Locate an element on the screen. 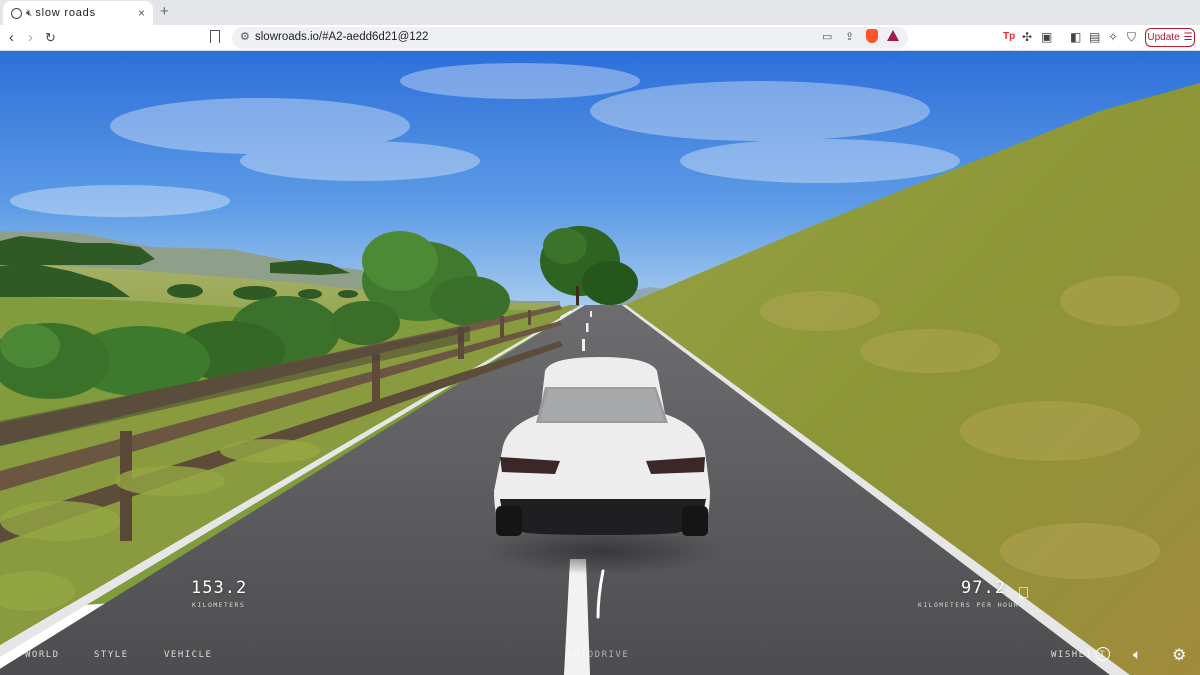 The width and height of the screenshot is (1200, 675). steam-icon is located at coordinates (1103, 654).